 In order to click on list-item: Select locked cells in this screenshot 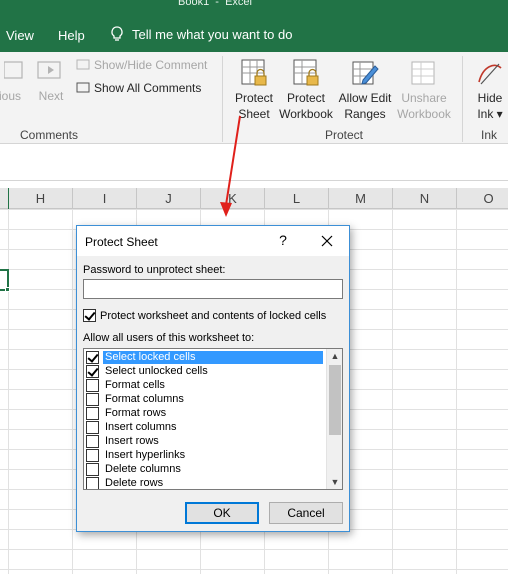, I will do `click(206, 357)`.